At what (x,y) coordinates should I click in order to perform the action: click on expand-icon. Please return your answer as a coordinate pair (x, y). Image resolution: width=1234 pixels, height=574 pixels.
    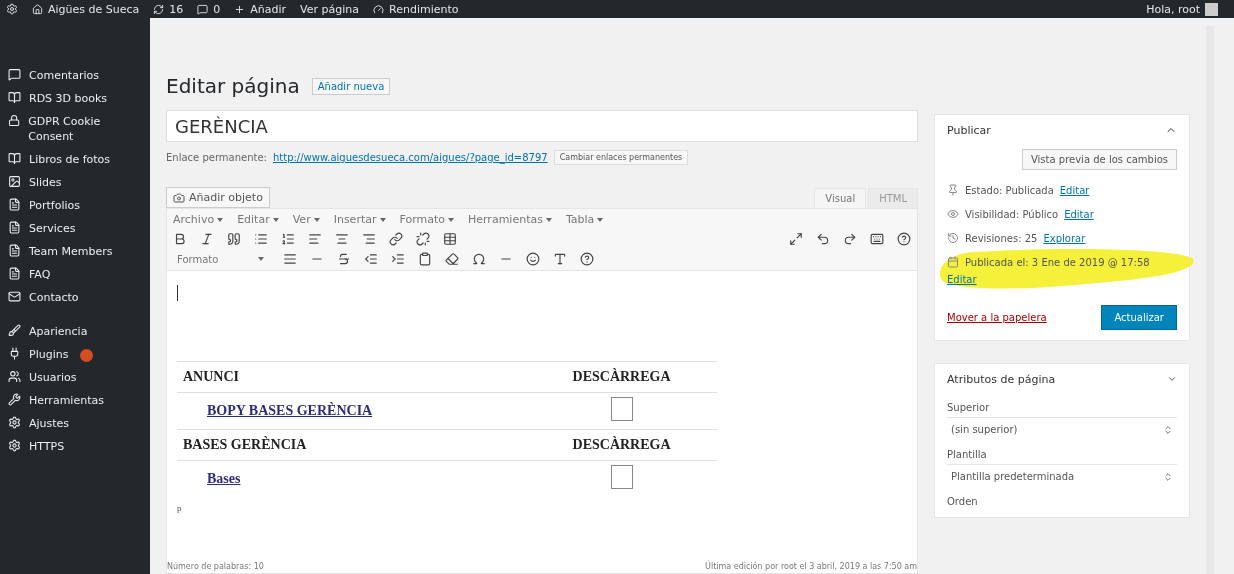
    Looking at the image, I should click on (796, 239).